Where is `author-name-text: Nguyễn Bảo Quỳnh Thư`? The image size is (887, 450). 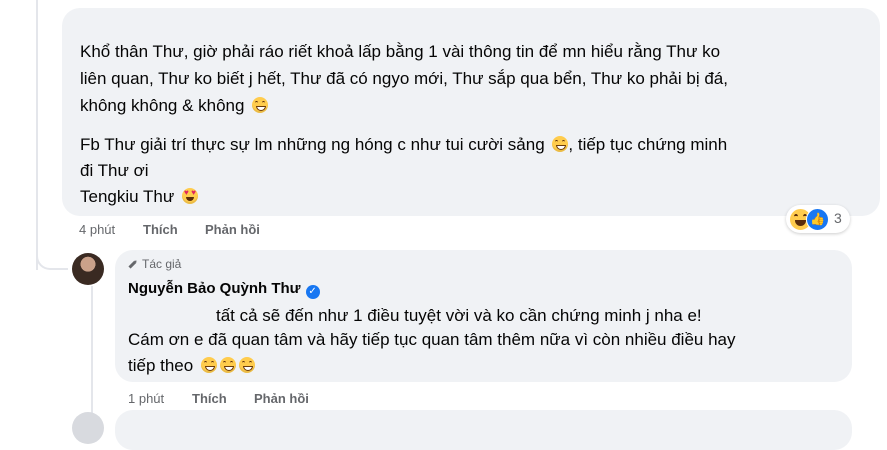
author-name-text: Nguyễn Bảo Quỳnh Thư is located at coordinates (214, 288).